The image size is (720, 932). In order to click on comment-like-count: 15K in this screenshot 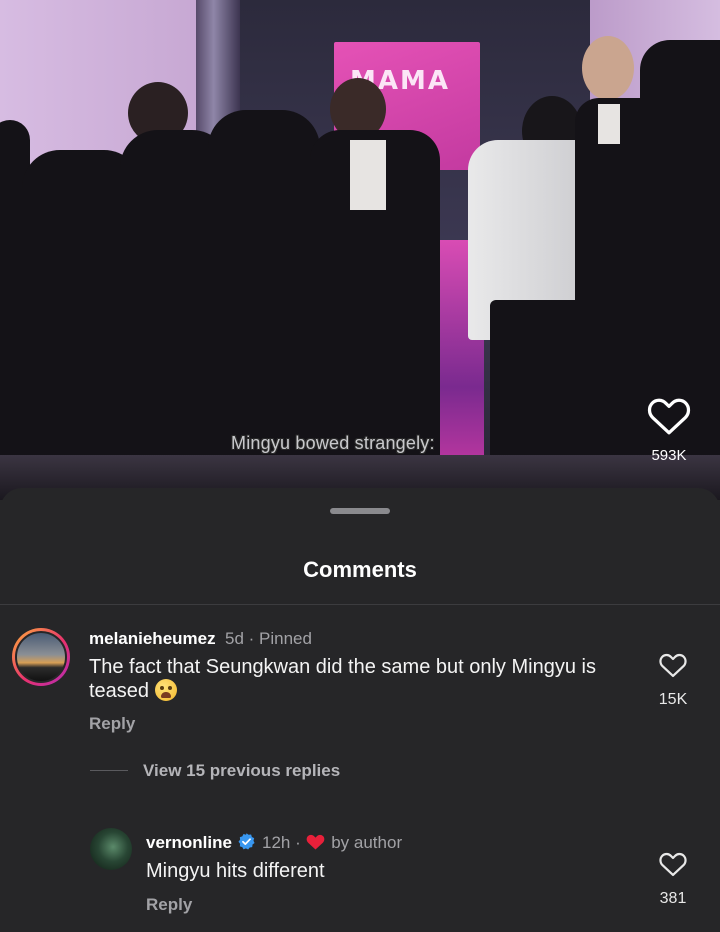, I will do `click(673, 699)`.